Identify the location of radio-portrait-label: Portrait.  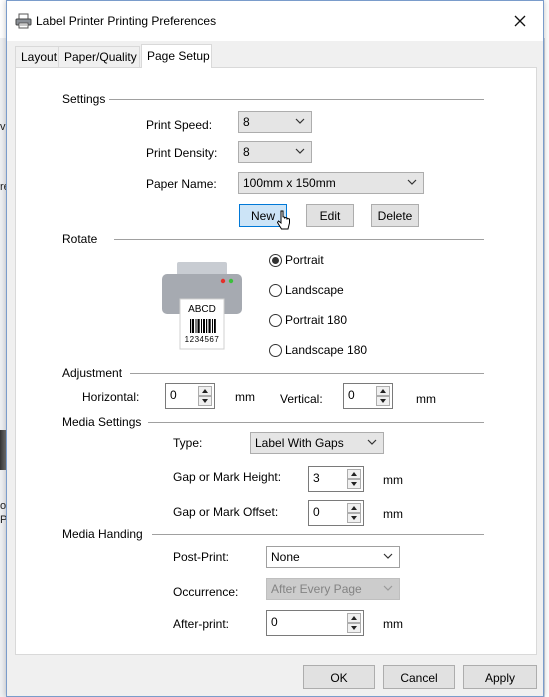
(304, 260).